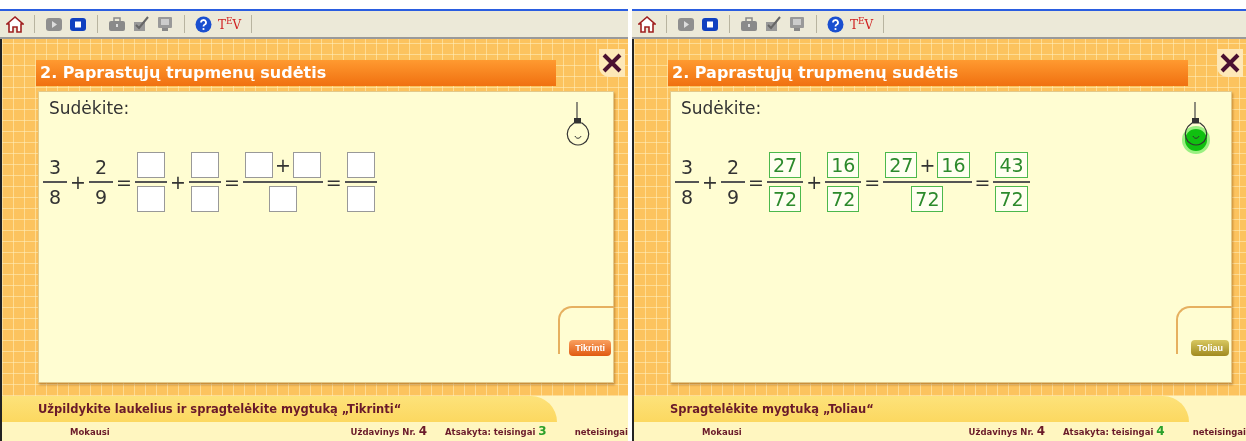 This screenshot has width=1246, height=441. What do you see at coordinates (220, 409) in the screenshot?
I see `instruction-text: Užpildykite laukelius ir spragtelėkite mygtuką „Tikrinti“` at bounding box center [220, 409].